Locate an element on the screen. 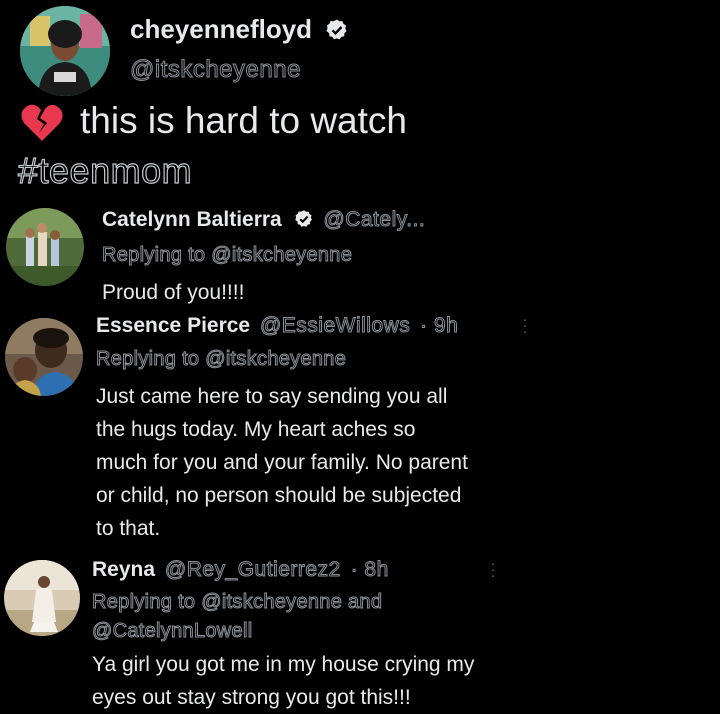 The image size is (720, 714). main-display-name: cheyennefloyd is located at coordinates (239, 29).